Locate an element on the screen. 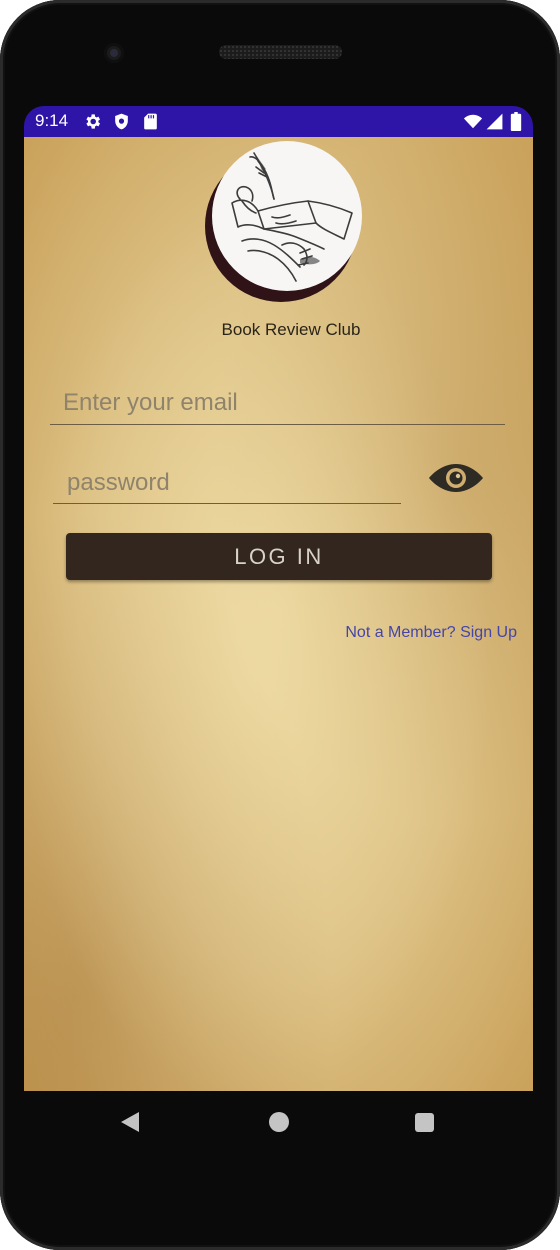 This screenshot has width=560, height=1250. toggle-password-visibility-button is located at coordinates (456, 478).